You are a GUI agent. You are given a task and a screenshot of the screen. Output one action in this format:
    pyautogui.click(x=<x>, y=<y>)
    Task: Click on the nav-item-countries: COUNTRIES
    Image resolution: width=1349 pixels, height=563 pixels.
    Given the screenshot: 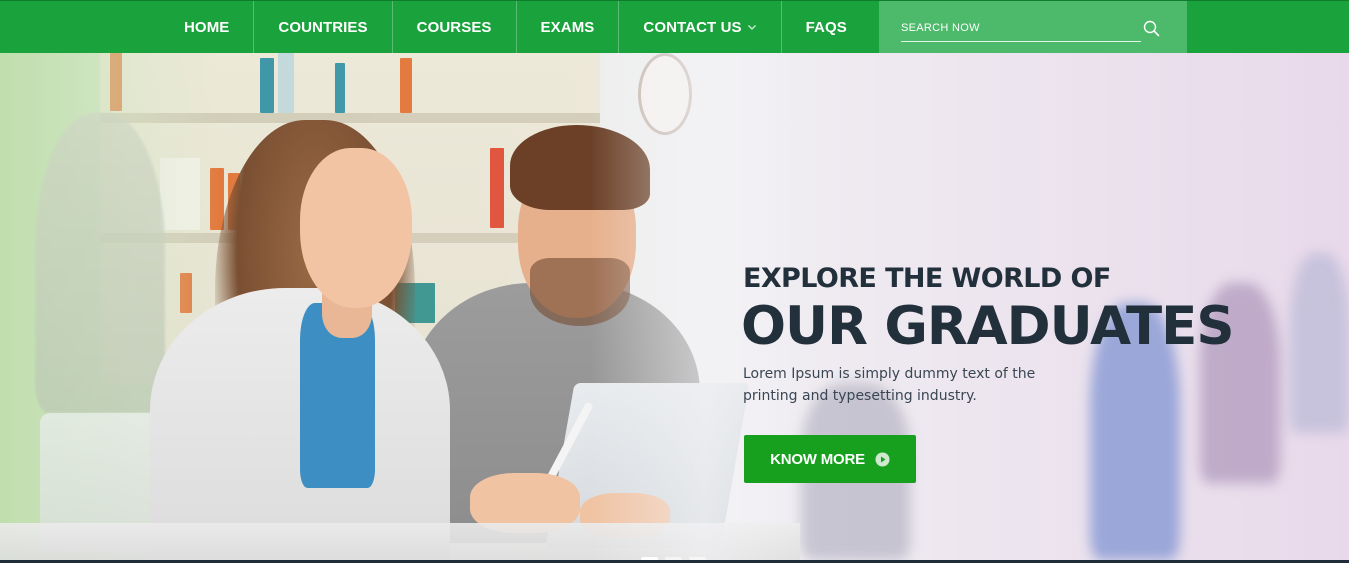 What is the action you would take?
    pyautogui.click(x=323, y=27)
    